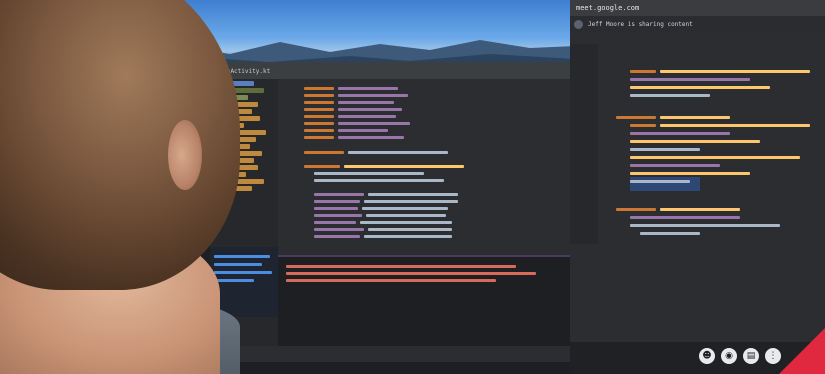  What do you see at coordinates (697, 24) in the screenshot?
I see `screen-share-banner: Jeff Moore is sharing content` at bounding box center [697, 24].